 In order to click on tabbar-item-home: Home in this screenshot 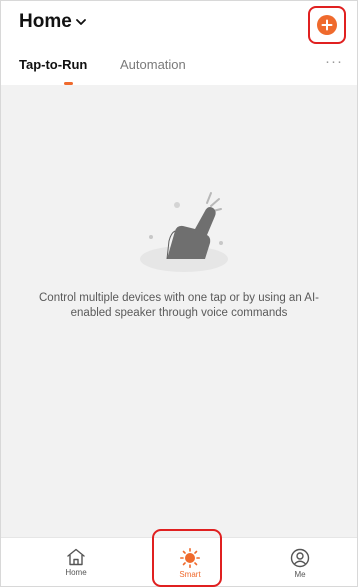, I will do `click(76, 562)`.